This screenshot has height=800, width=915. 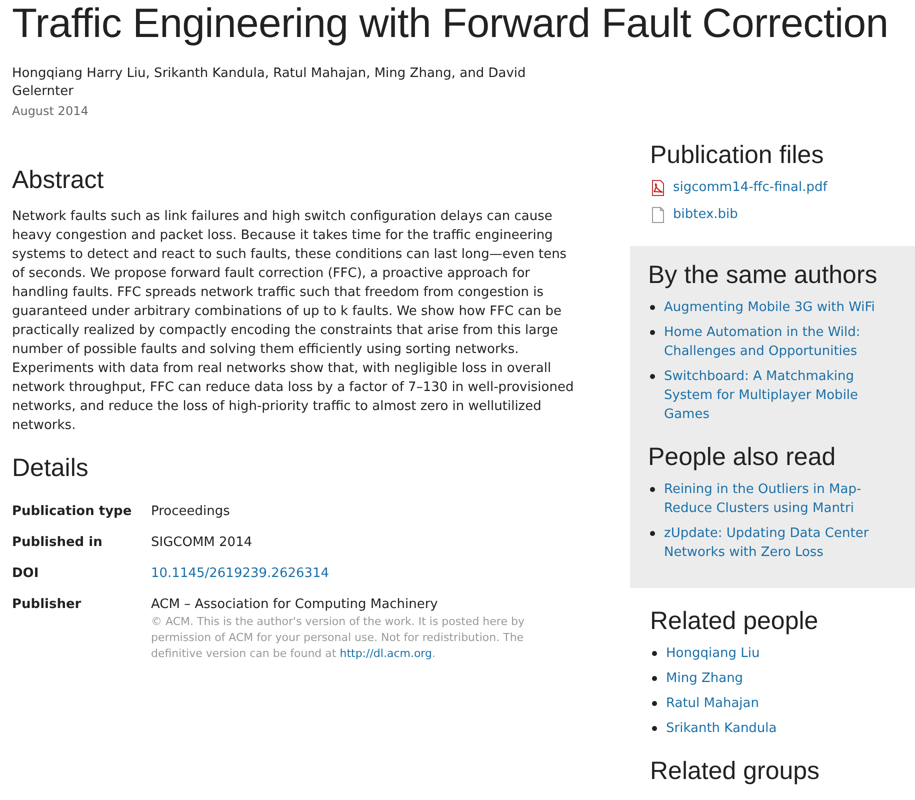 I want to click on detail-label: Publication type, so click(x=72, y=512).